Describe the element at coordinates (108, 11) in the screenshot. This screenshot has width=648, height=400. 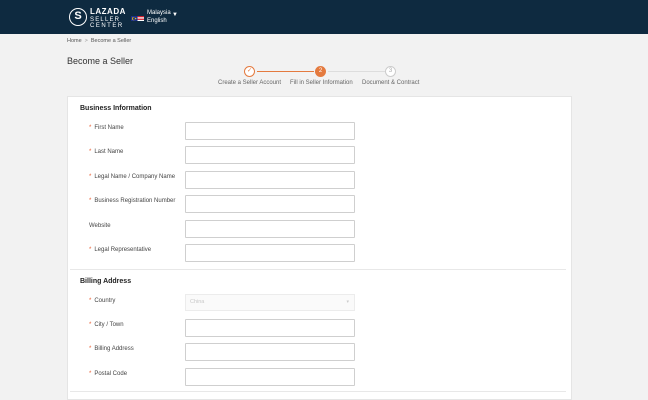
I see `brand-line-1: LAZADA` at that location.